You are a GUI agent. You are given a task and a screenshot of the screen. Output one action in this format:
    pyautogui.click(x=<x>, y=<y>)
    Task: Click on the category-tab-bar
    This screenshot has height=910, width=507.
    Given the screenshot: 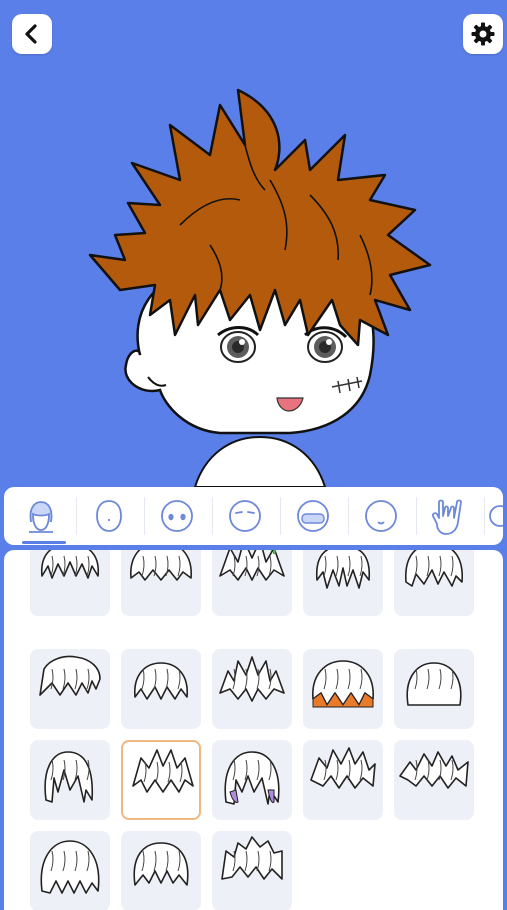 What is the action you would take?
    pyautogui.click(x=253, y=516)
    